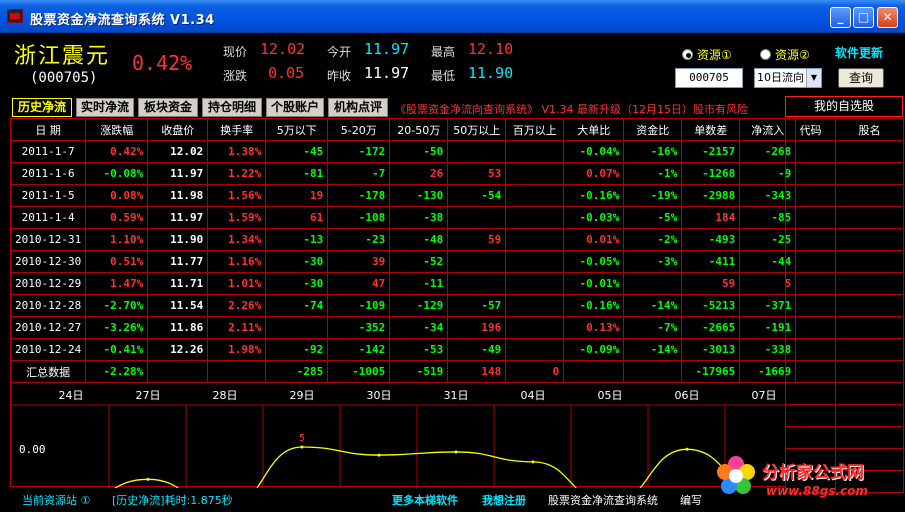 The width and height of the screenshot is (905, 512). What do you see at coordinates (339, 52) in the screenshot?
I see `open-label: 今开` at bounding box center [339, 52].